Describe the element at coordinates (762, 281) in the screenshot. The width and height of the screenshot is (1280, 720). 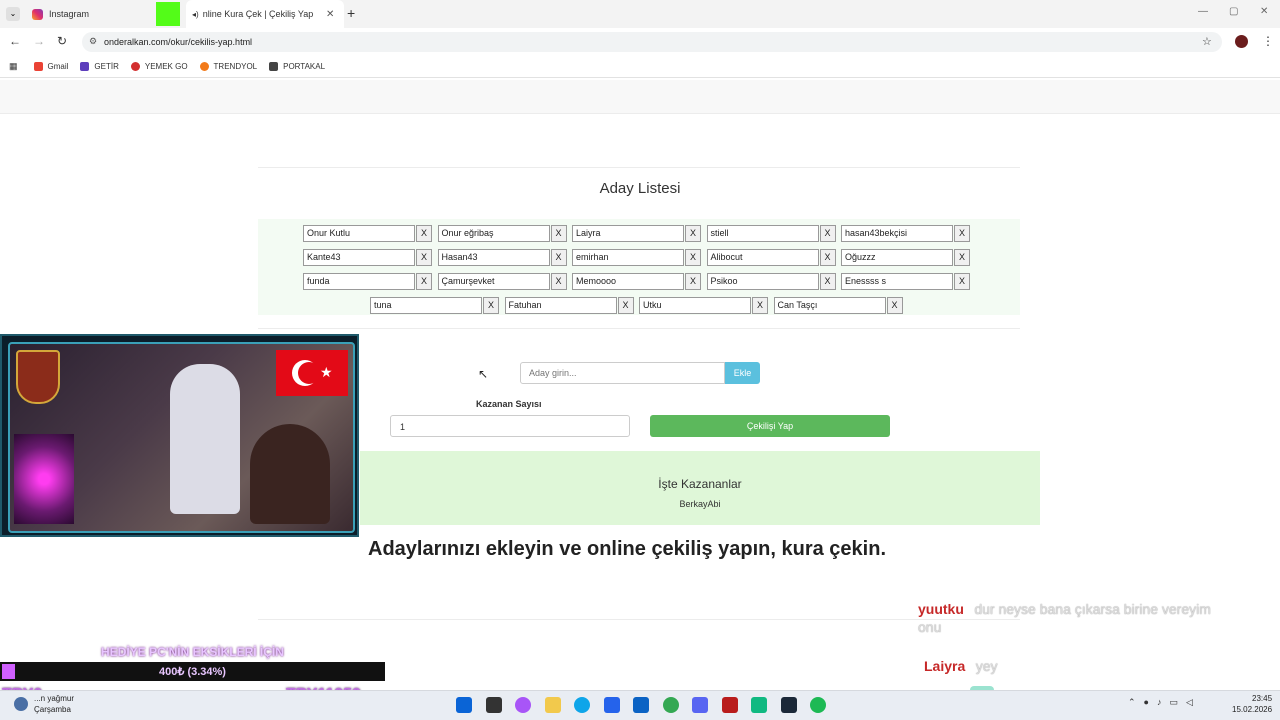
I see `candidate-name-field: Psikoo` at that location.